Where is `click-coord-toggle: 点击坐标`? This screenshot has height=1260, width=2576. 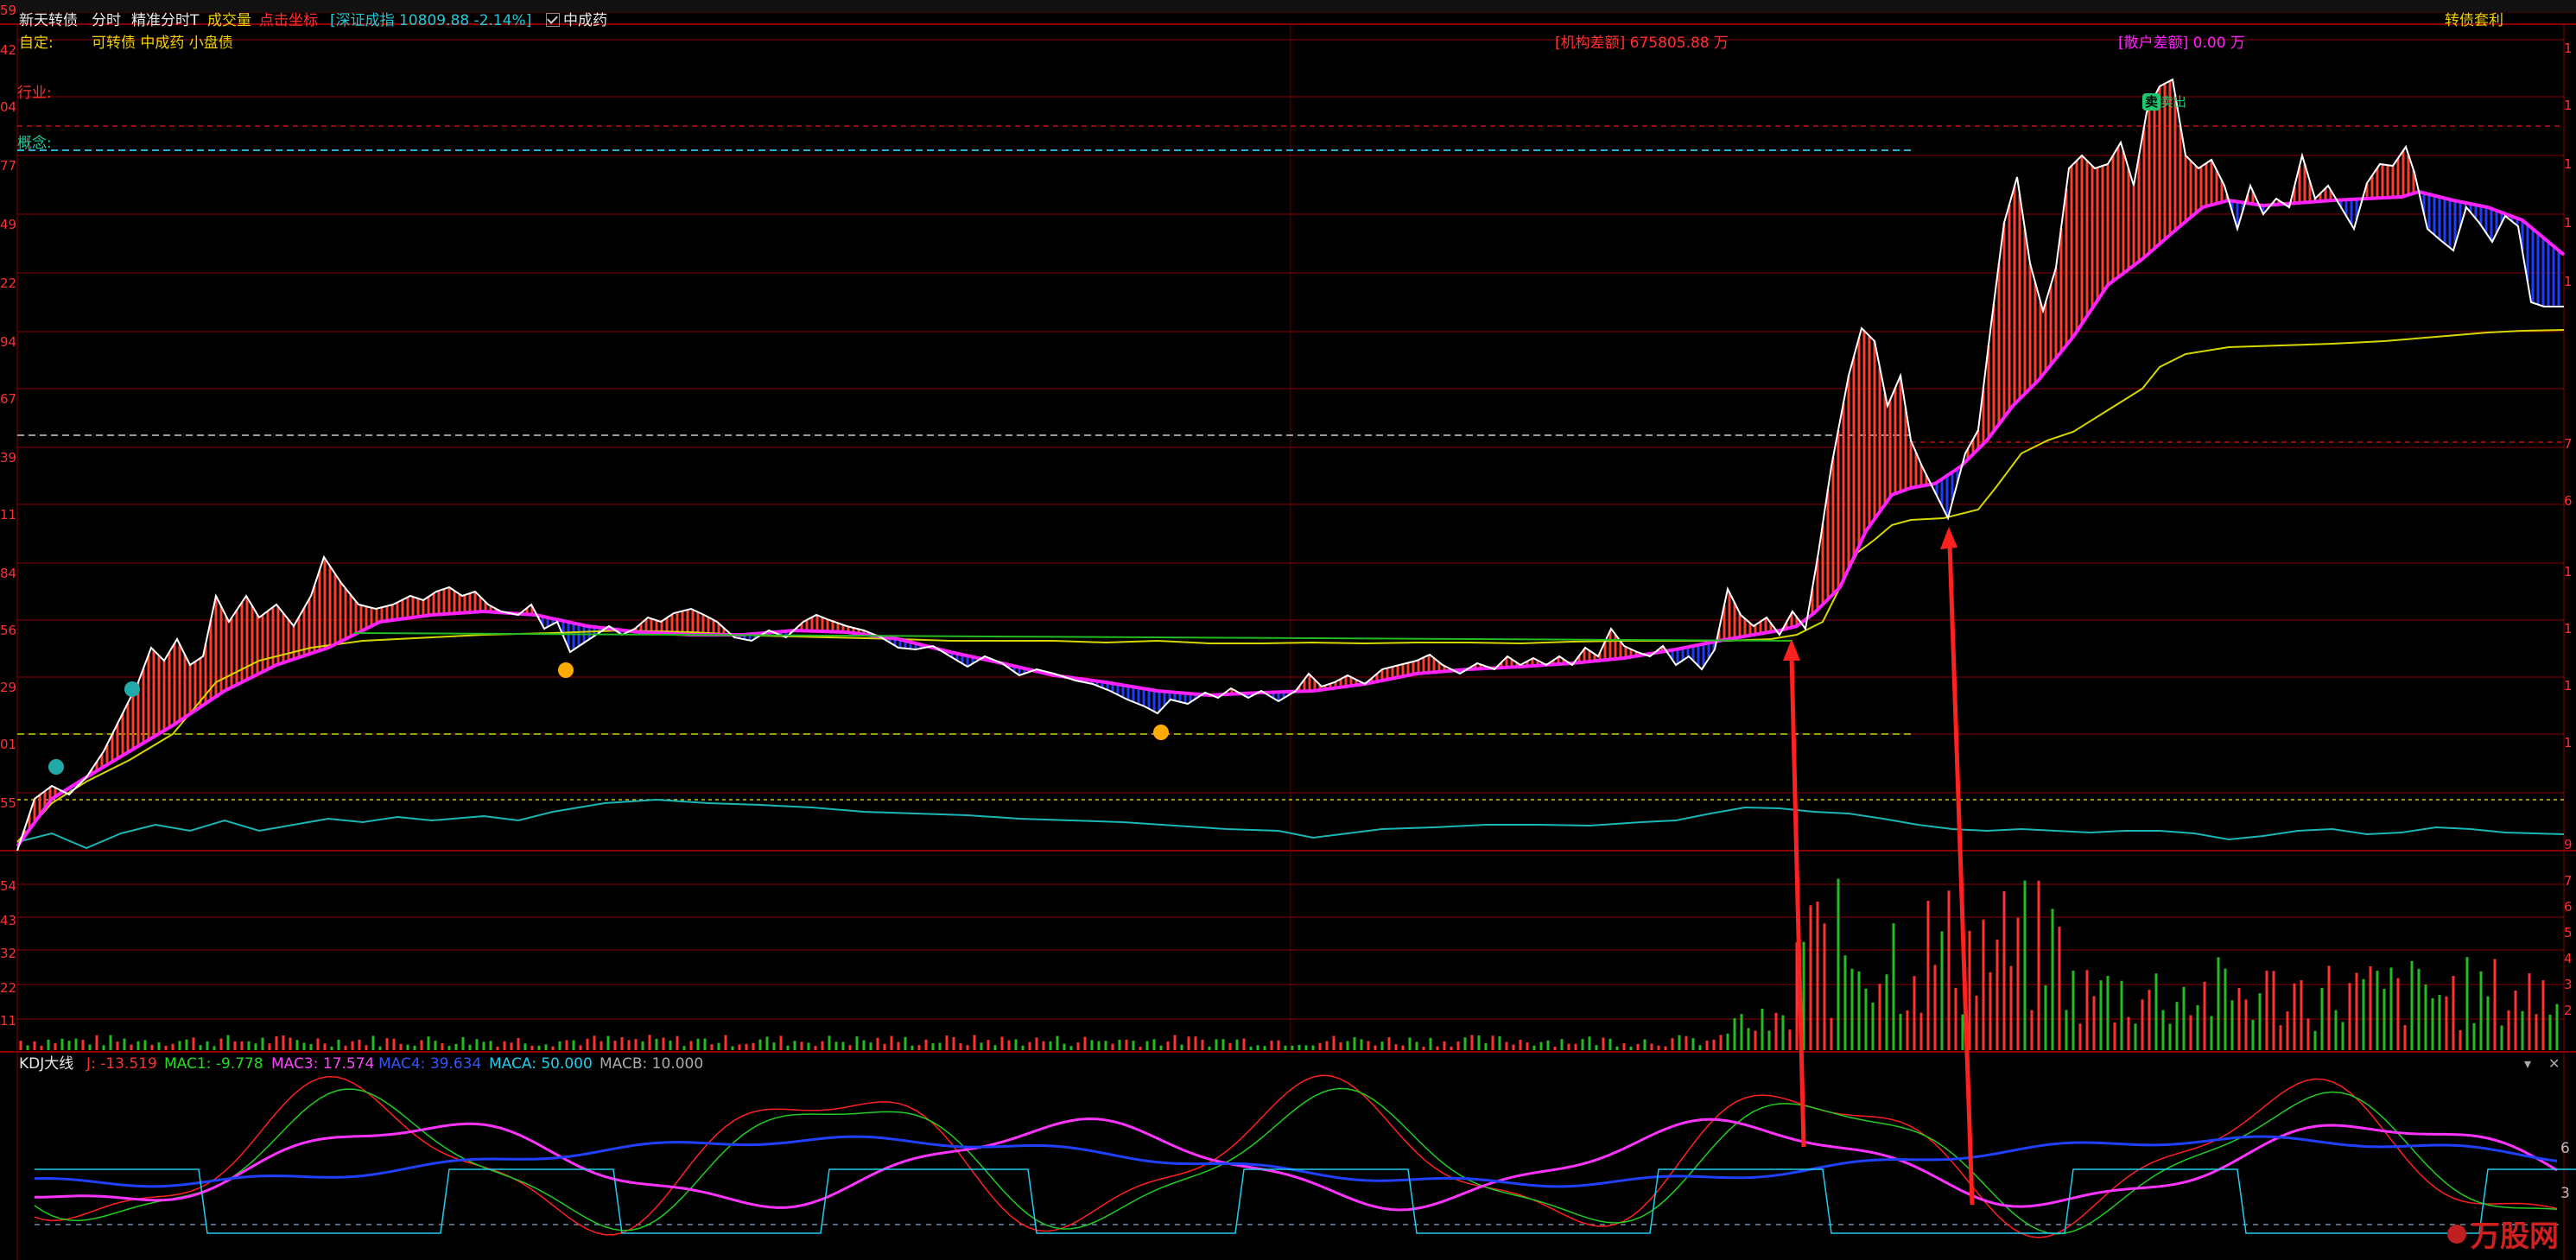
click-coord-toggle: 点击坐标 is located at coordinates (288, 20).